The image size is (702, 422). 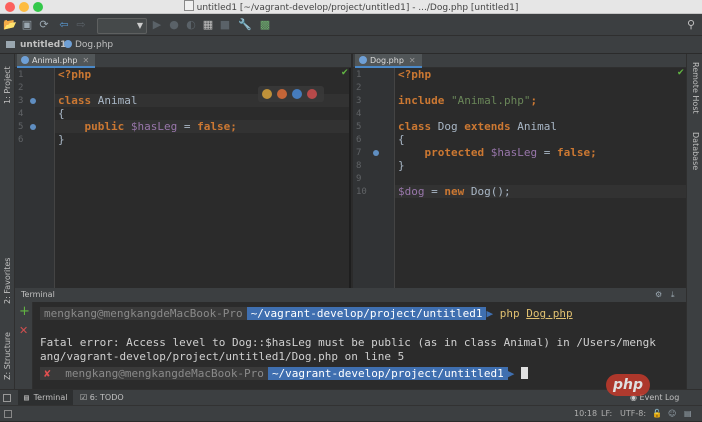 What do you see at coordinates (374, 178) in the screenshot?
I see `right-editor-gutter: 1 2 3 4 5 6 7 8 9 10` at bounding box center [374, 178].